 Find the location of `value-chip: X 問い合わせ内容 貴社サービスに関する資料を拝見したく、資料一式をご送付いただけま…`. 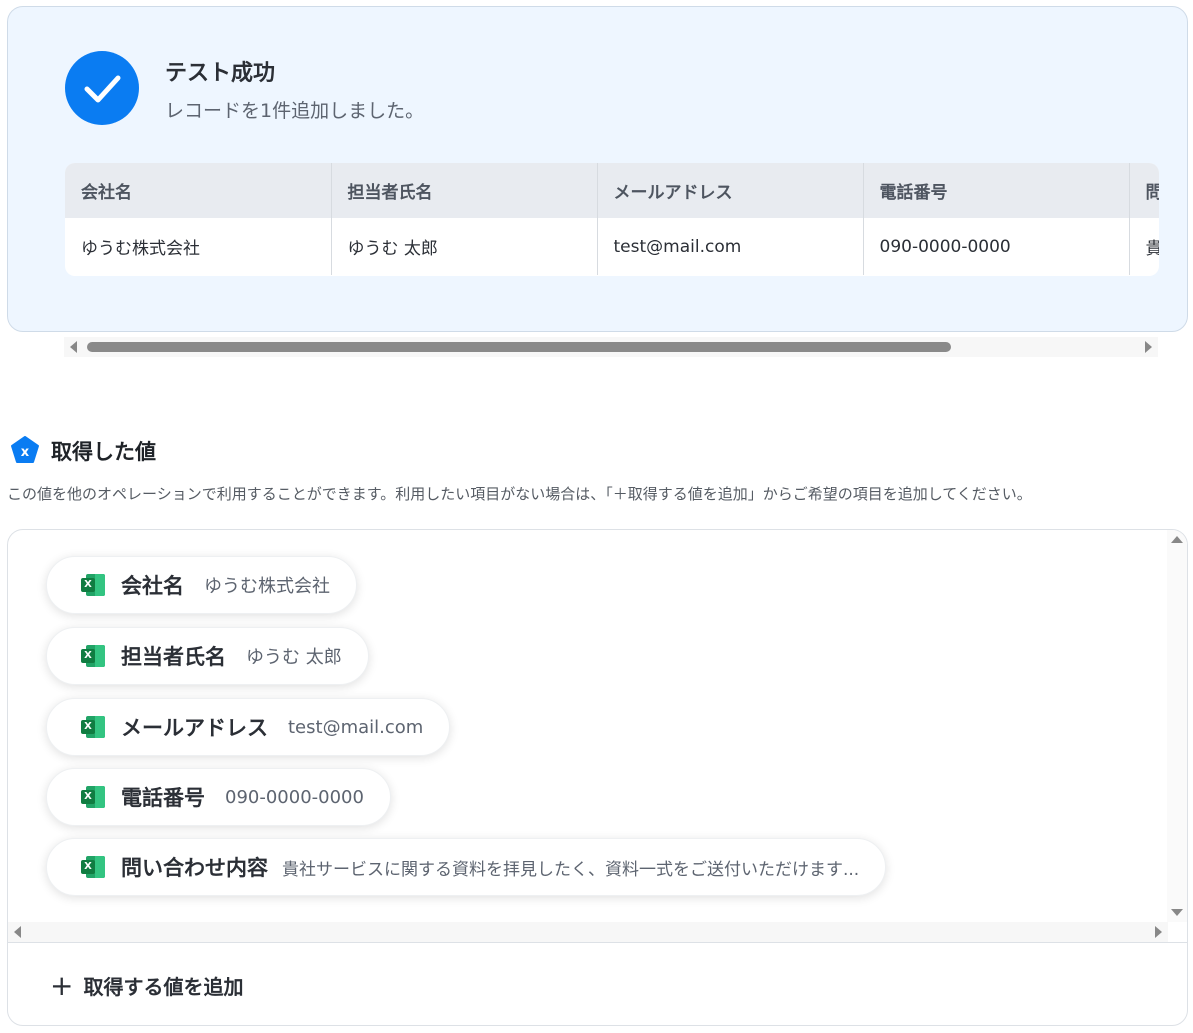

value-chip: X 問い合わせ内容 貴社サービスに関する資料を拝見したく、資料一式をご送付いただけま… is located at coordinates (466, 867).